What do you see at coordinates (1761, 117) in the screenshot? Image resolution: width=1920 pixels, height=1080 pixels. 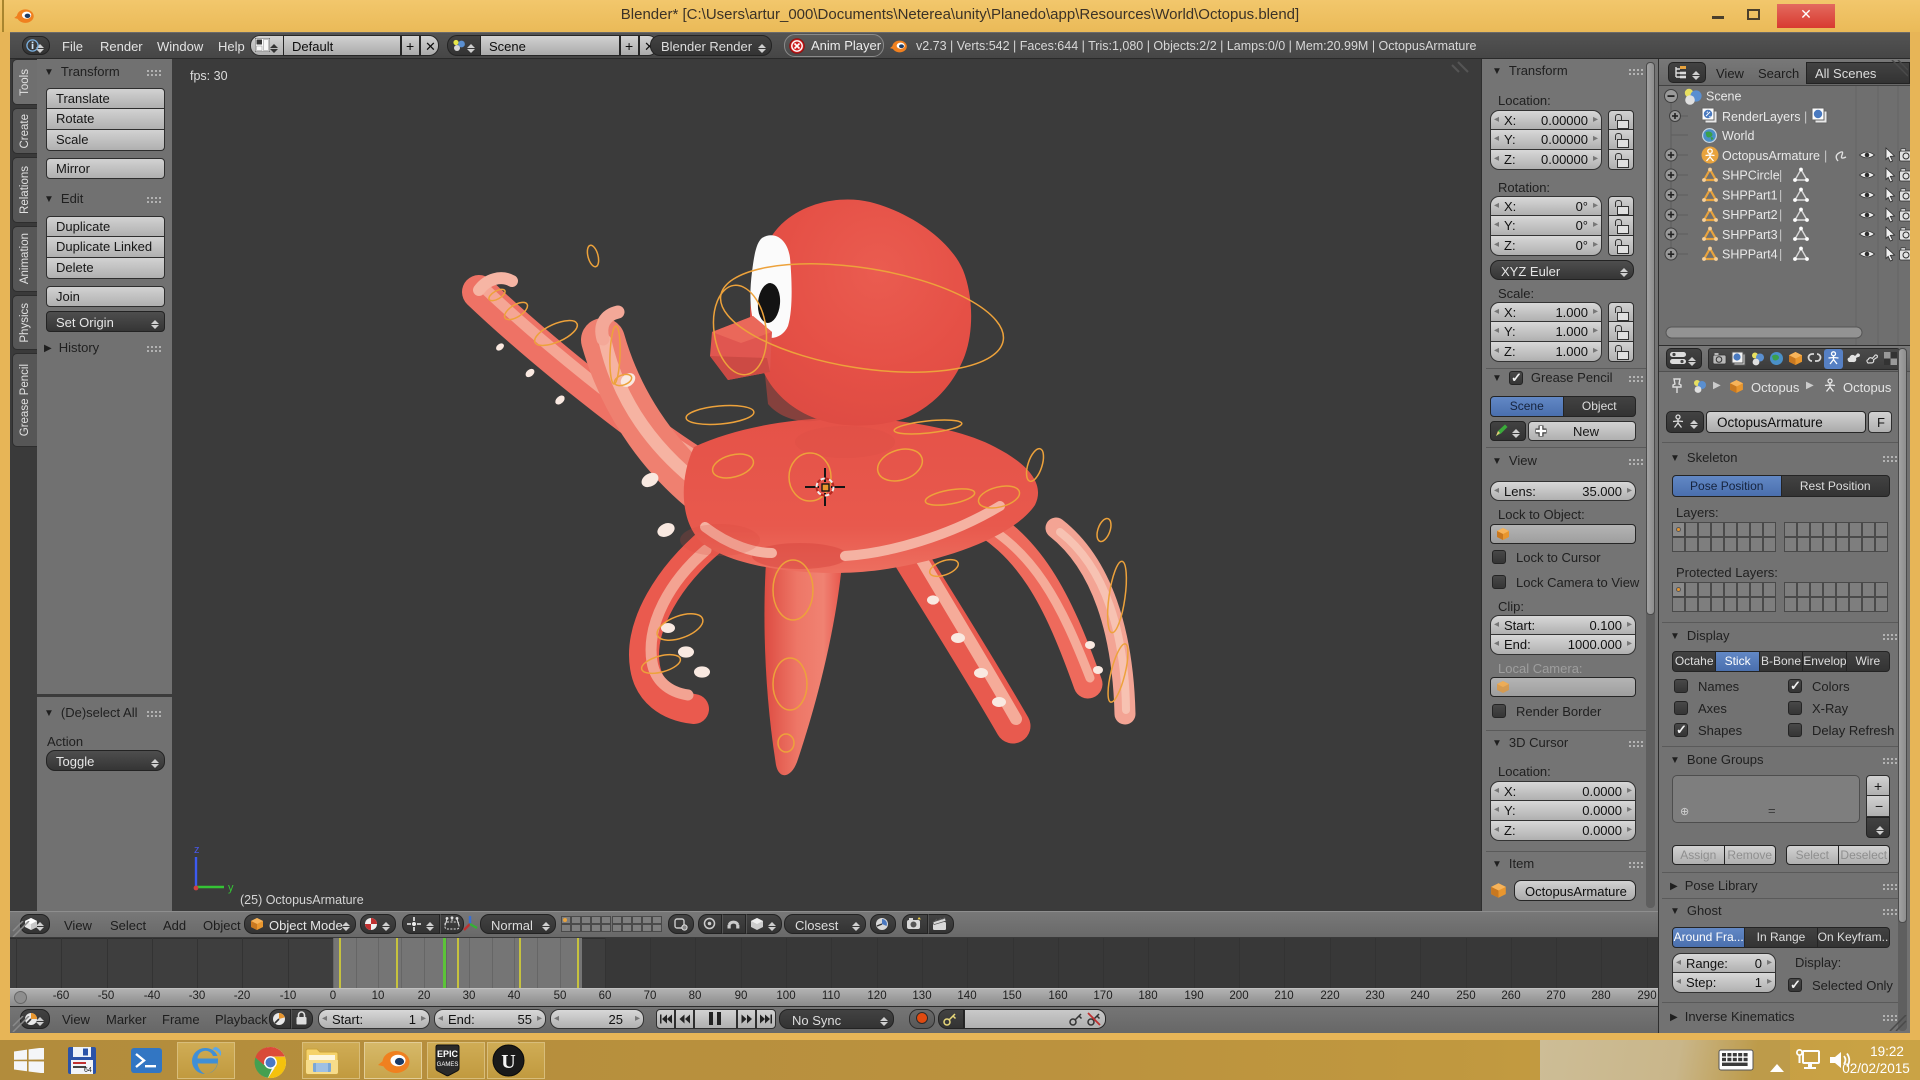 I see `svg-text: RenderLayers` at bounding box center [1761, 117].